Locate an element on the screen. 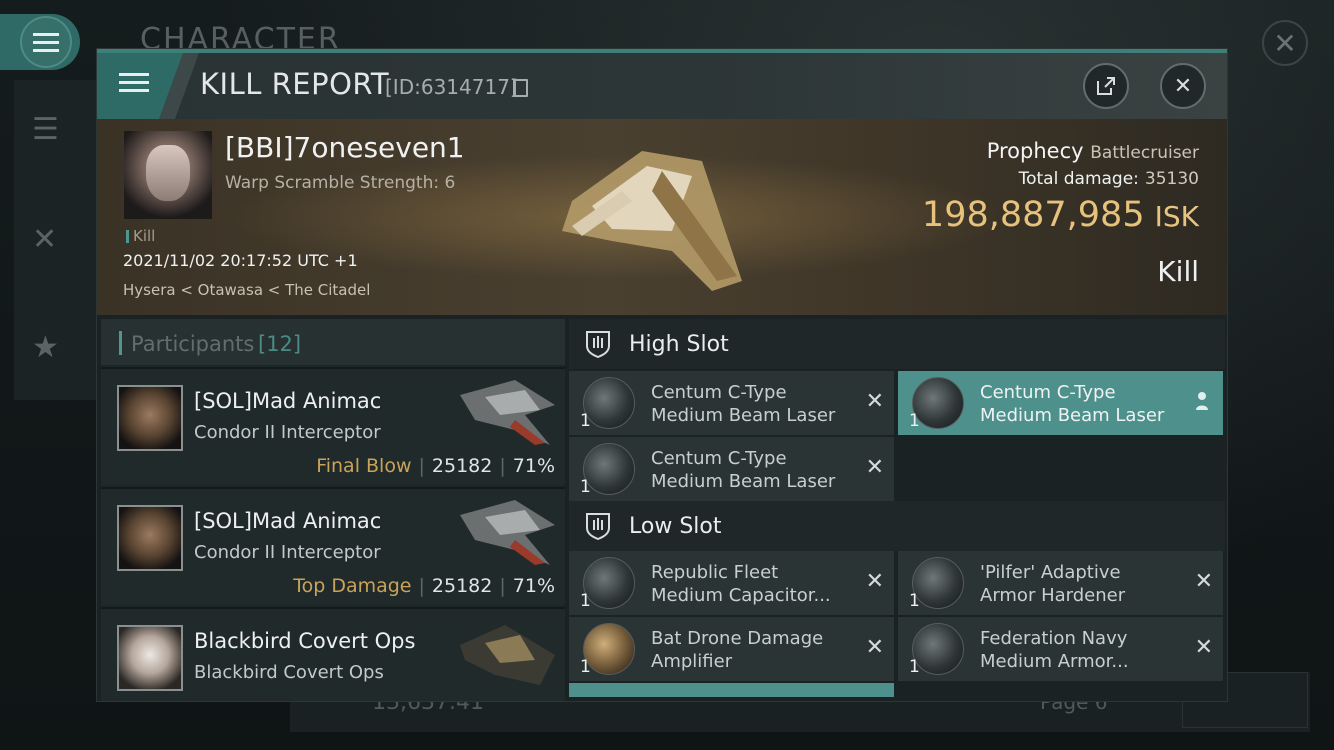 This screenshot has height=750, width=1334. module-item-highlighted: 1 Centum C-Type Medium Beam Laser is located at coordinates (1060, 403).